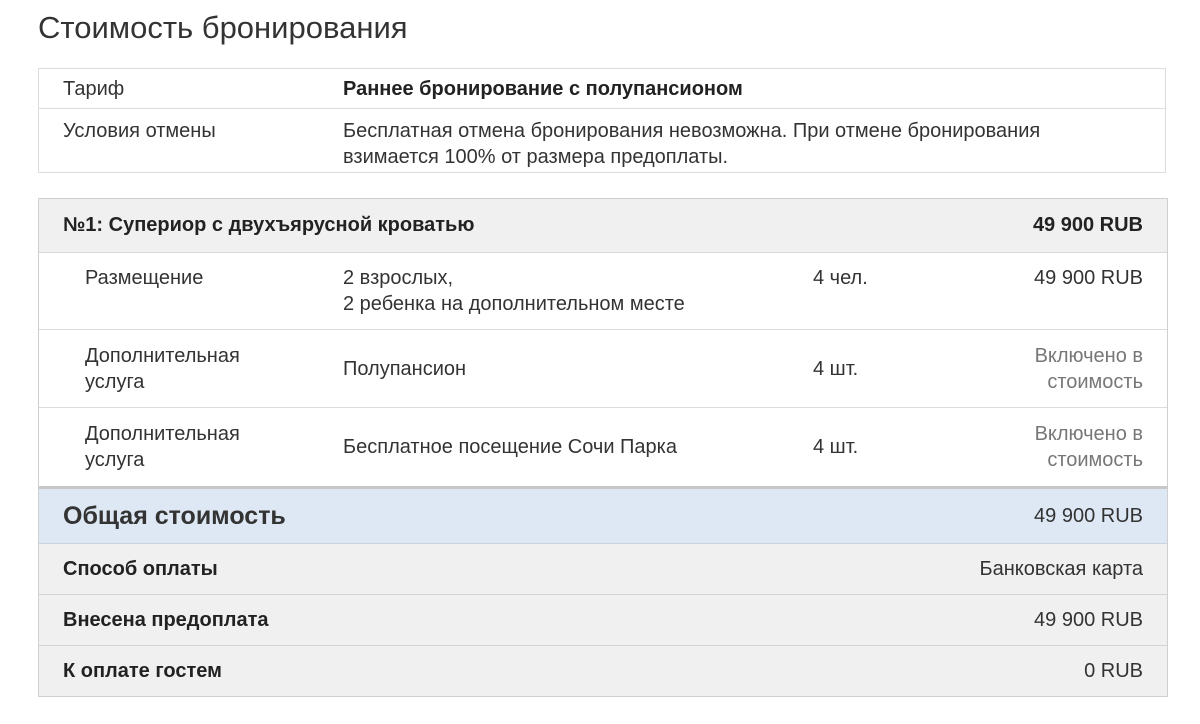 The image size is (1200, 724). What do you see at coordinates (603, 620) in the screenshot?
I see `prepayment-row: Внесена предоплата 49 900 RUB` at bounding box center [603, 620].